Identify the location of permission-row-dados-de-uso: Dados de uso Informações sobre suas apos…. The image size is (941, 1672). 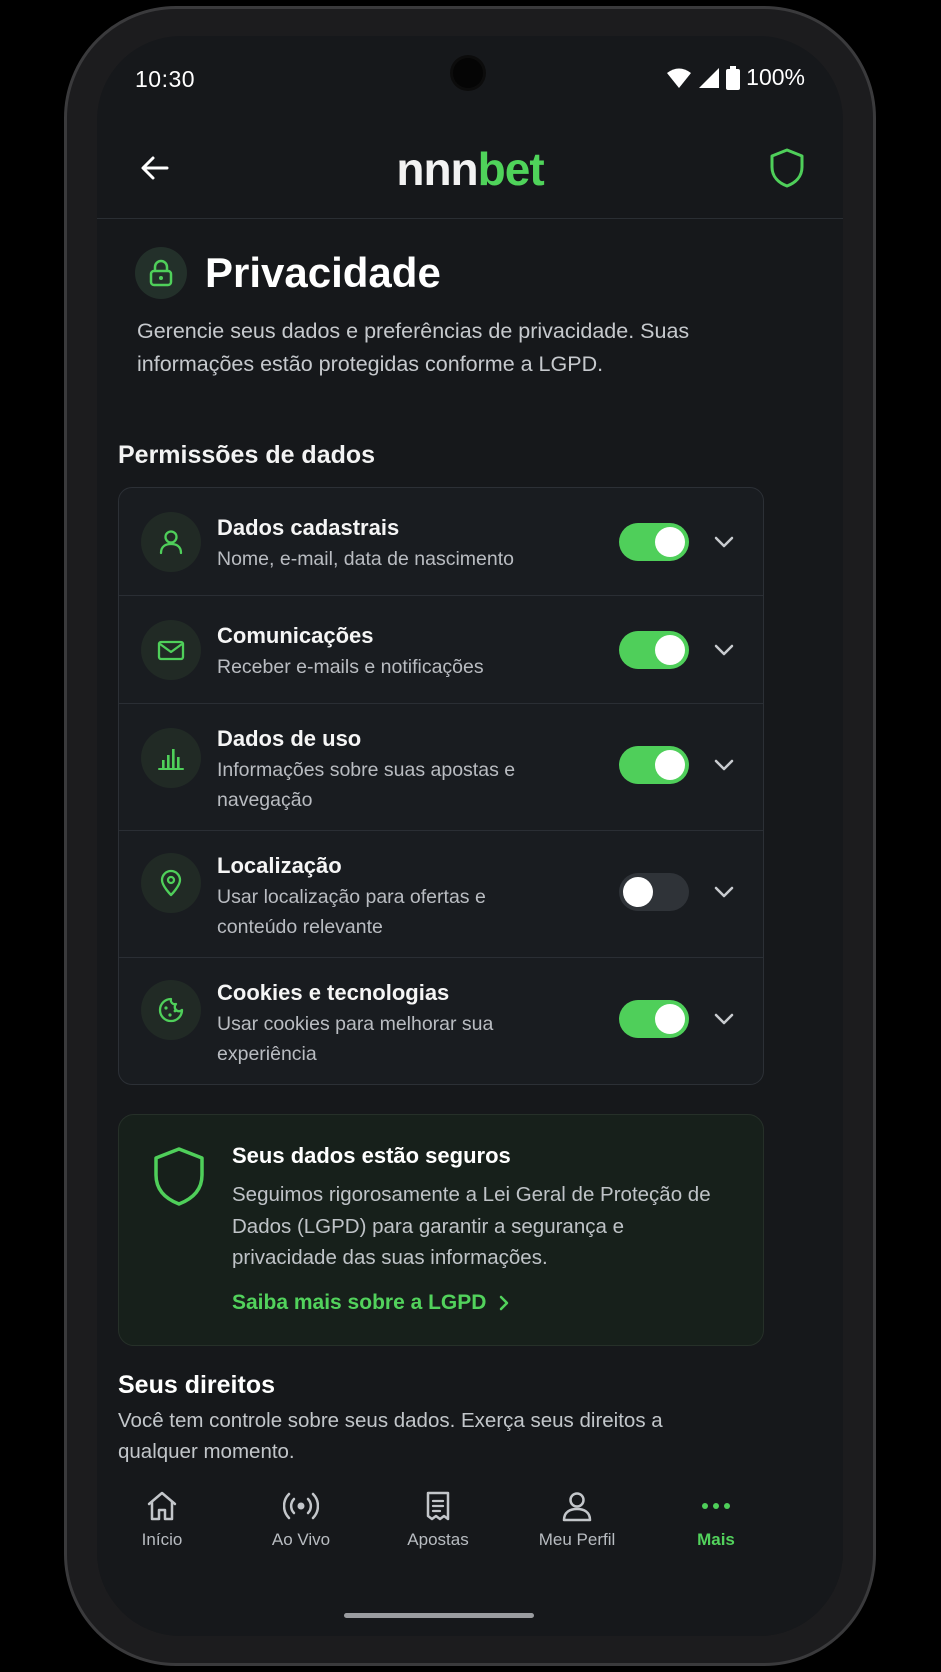
(441, 767).